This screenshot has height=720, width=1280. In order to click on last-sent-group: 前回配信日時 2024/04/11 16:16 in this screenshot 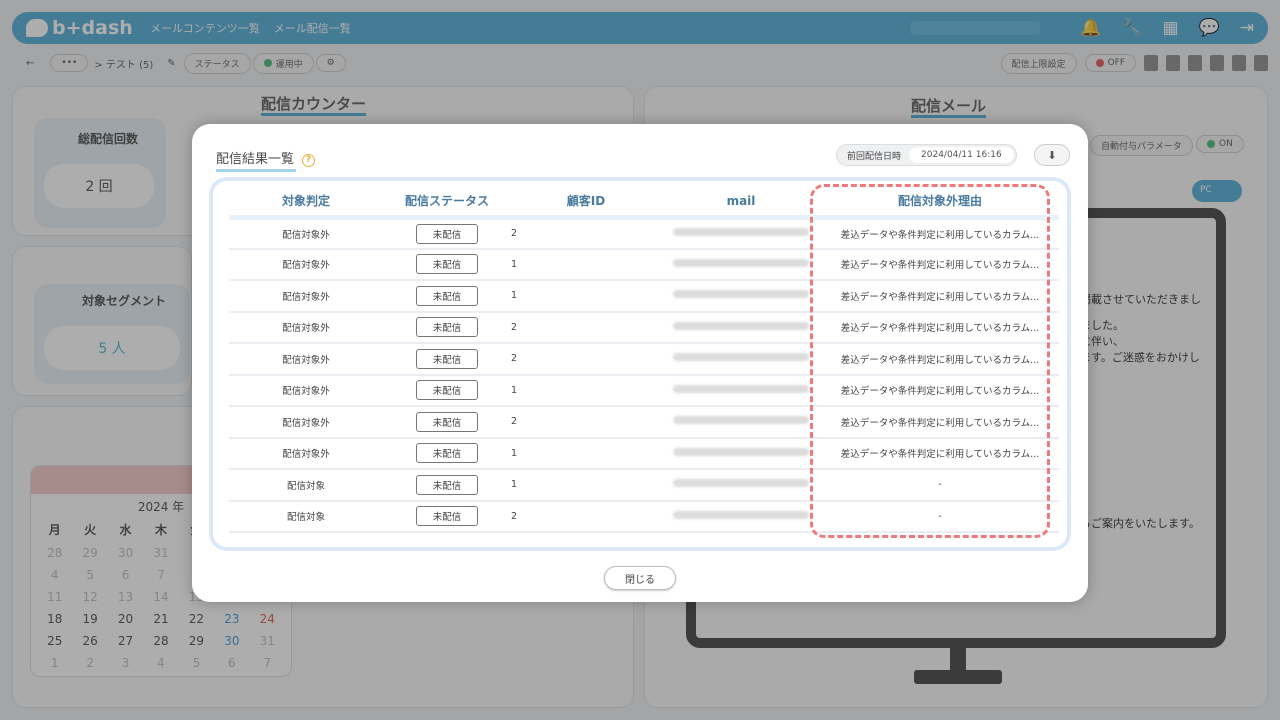, I will do `click(926, 155)`.